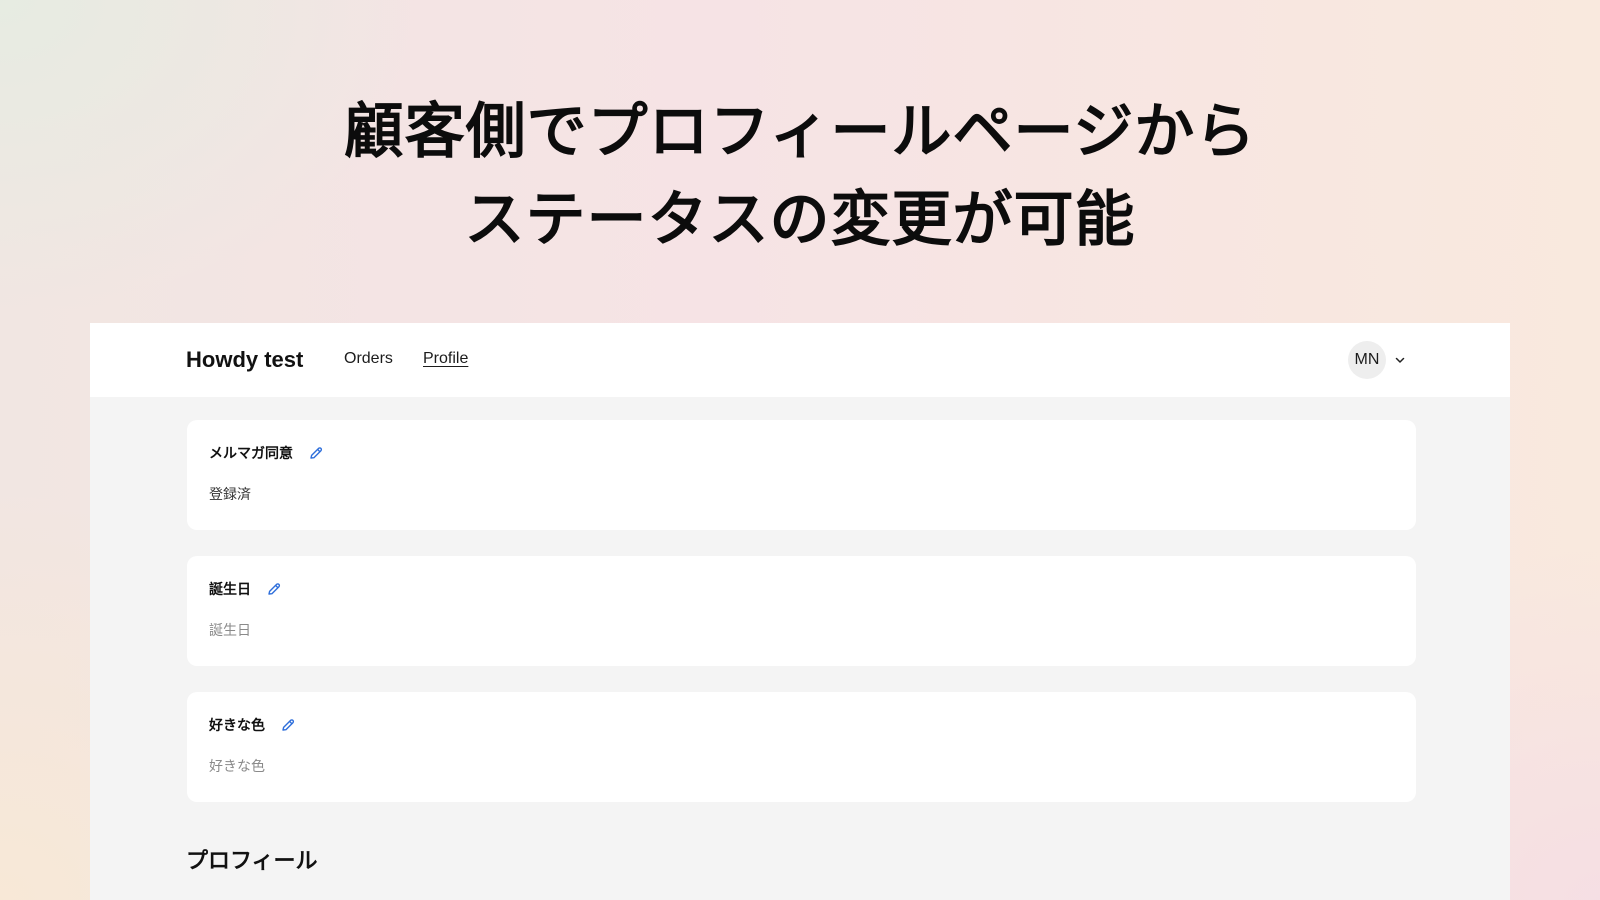  Describe the element at coordinates (244, 360) in the screenshot. I see `store-brand: Howdy test` at that location.